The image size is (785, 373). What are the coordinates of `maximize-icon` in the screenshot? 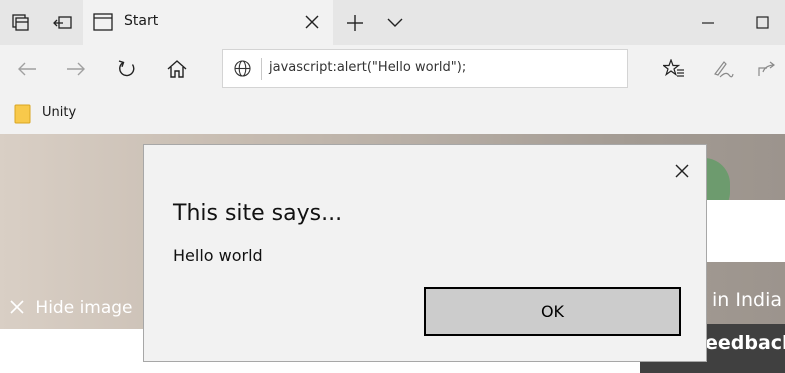 It's located at (762, 22).